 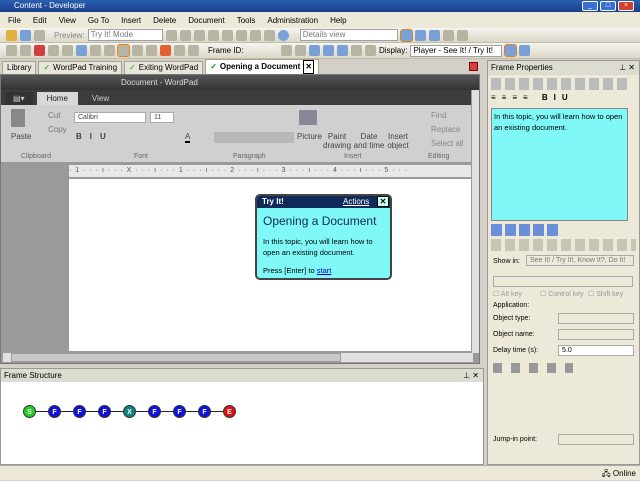 What do you see at coordinates (563, 281) in the screenshot?
I see `key-select` at bounding box center [563, 281].